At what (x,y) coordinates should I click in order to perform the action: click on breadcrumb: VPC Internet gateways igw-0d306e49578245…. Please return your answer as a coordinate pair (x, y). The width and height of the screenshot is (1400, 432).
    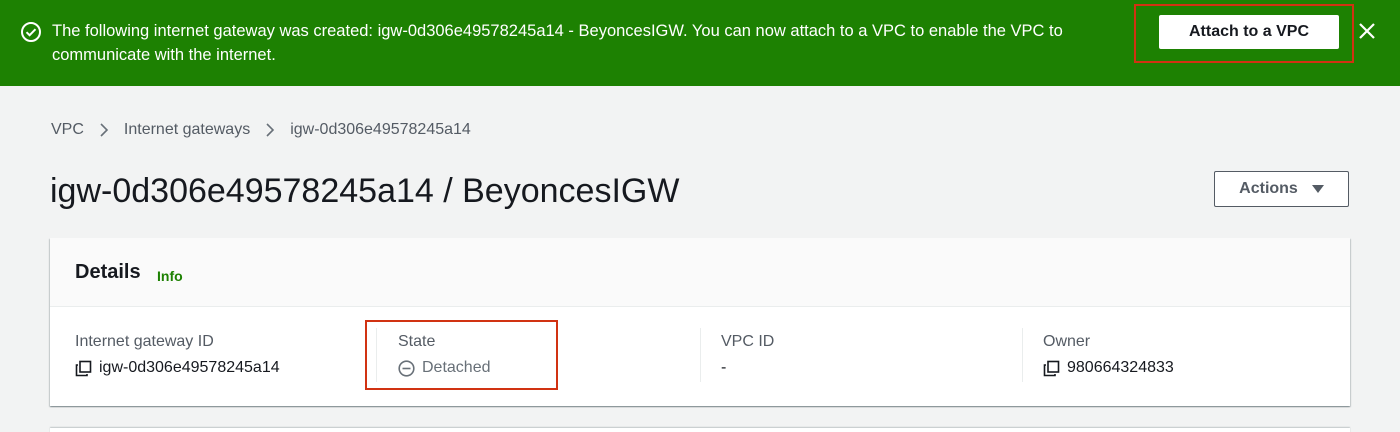
    Looking at the image, I should click on (261, 130).